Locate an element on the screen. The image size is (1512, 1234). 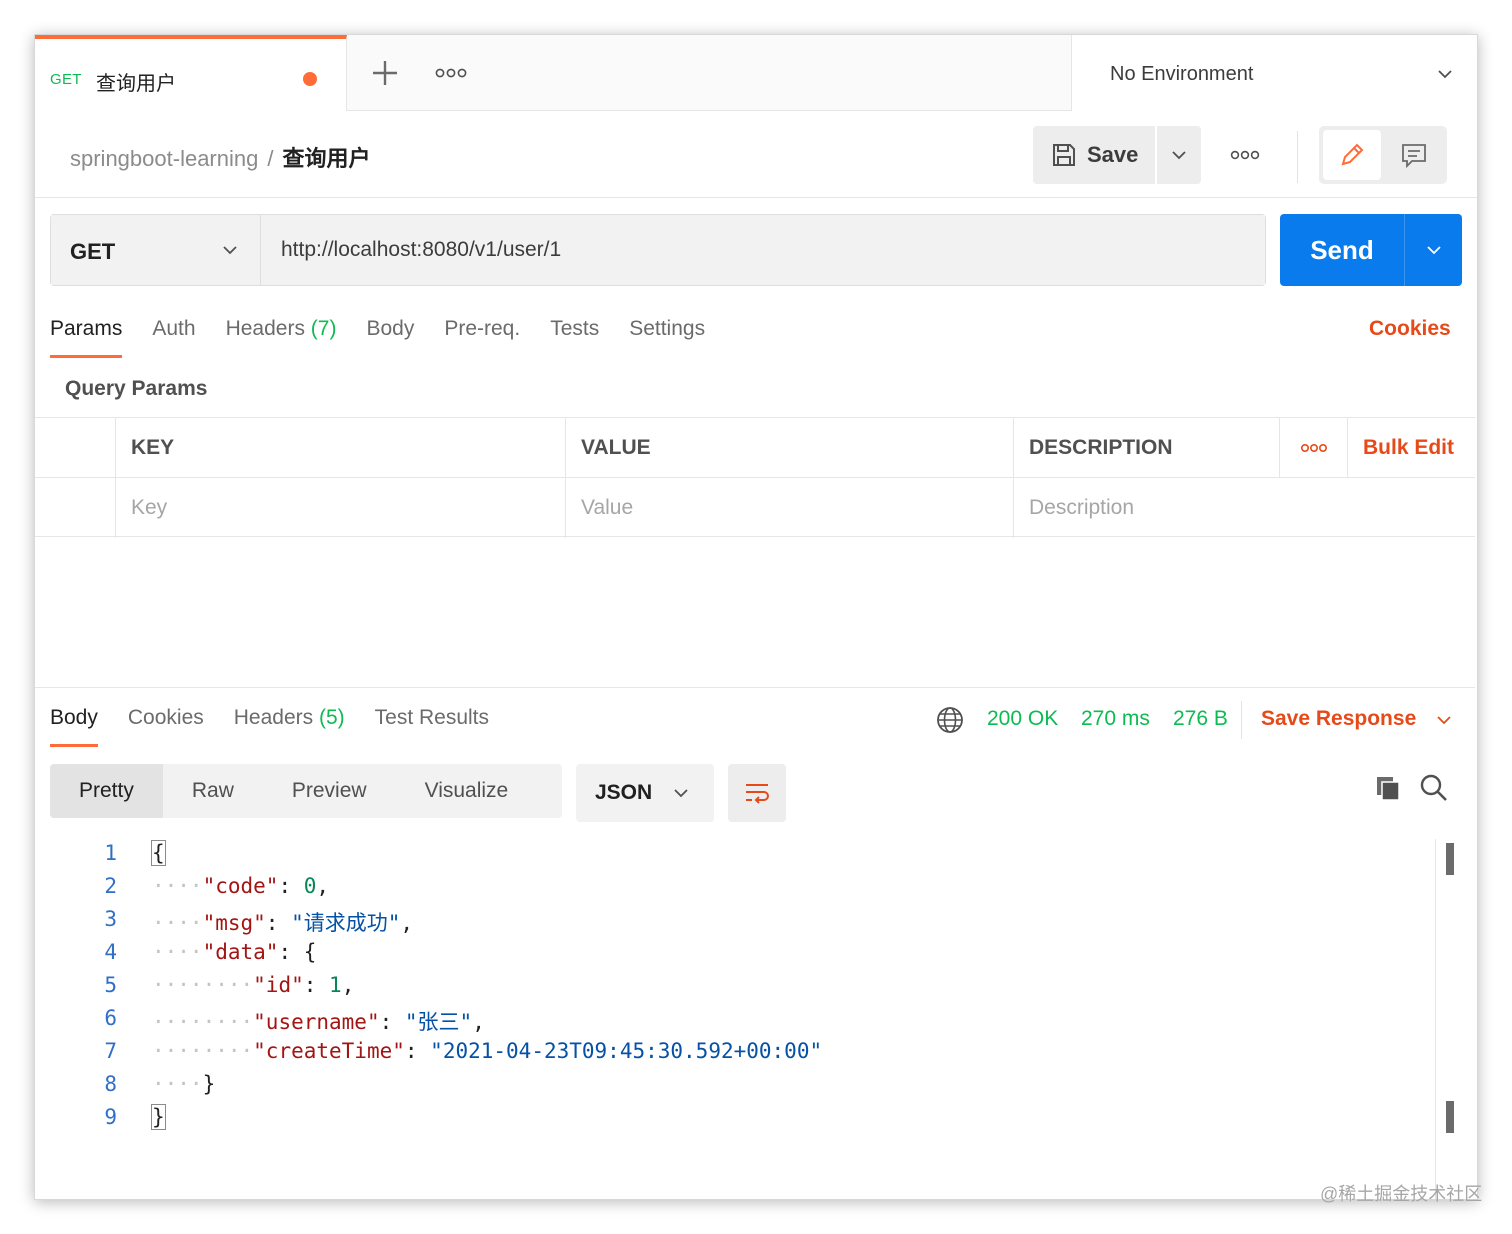
header-divider is located at coordinates (1297, 157).